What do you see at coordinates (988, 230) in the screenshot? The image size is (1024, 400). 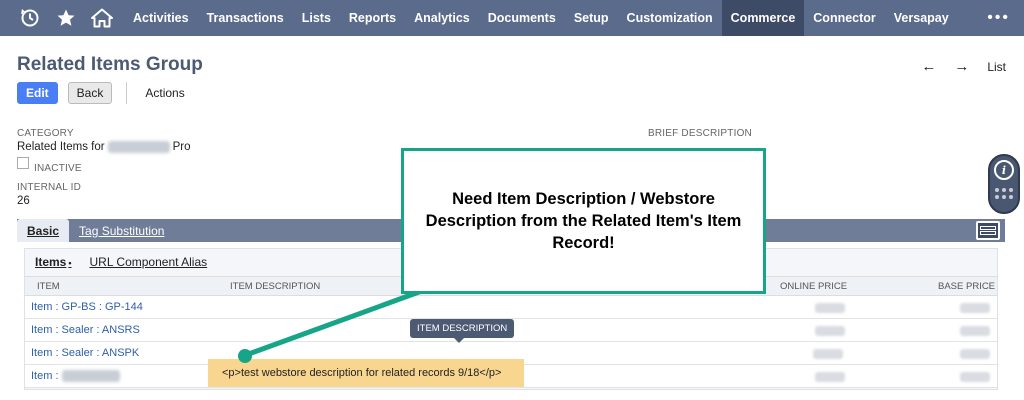 I see `layout-toggle-icon` at bounding box center [988, 230].